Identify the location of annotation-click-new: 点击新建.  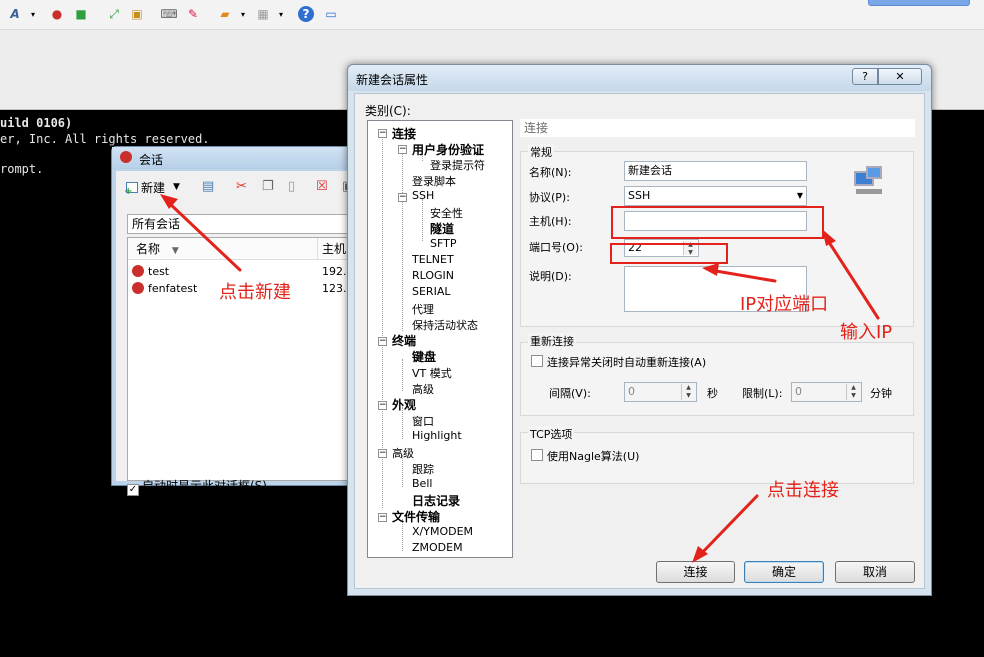
(255, 292).